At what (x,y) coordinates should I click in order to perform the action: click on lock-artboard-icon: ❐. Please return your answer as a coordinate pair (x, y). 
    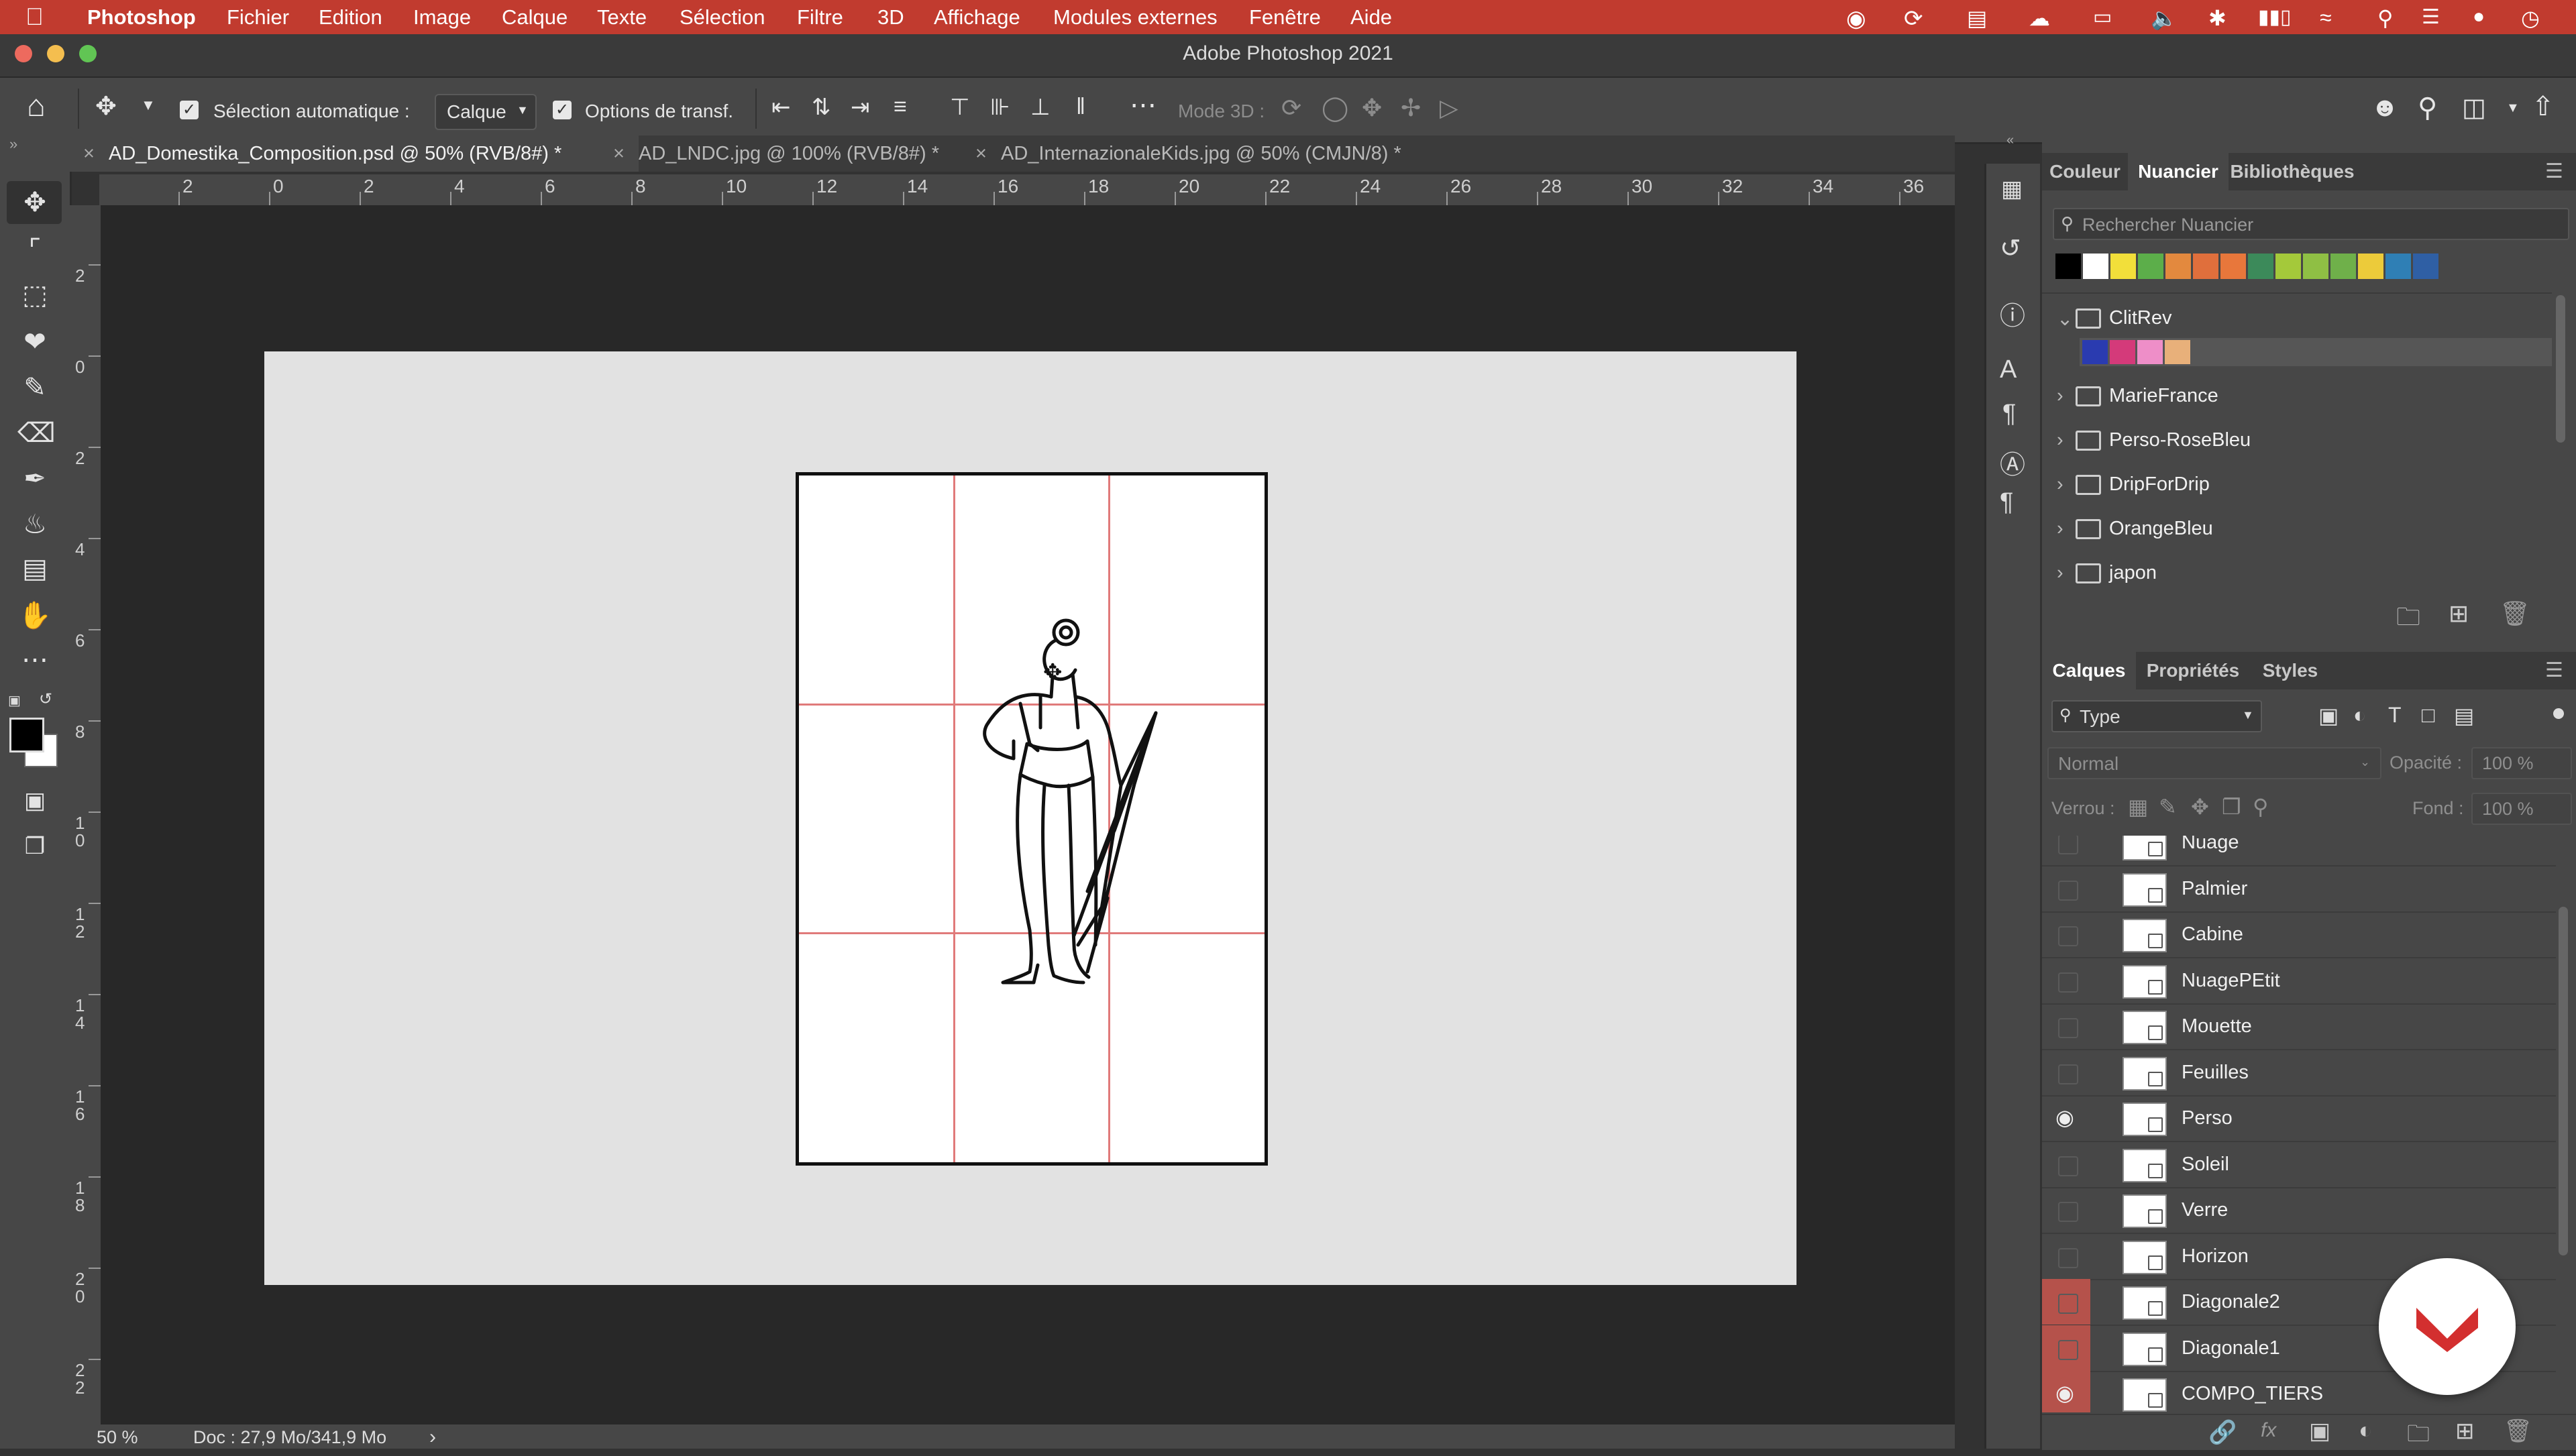
    Looking at the image, I should click on (2231, 807).